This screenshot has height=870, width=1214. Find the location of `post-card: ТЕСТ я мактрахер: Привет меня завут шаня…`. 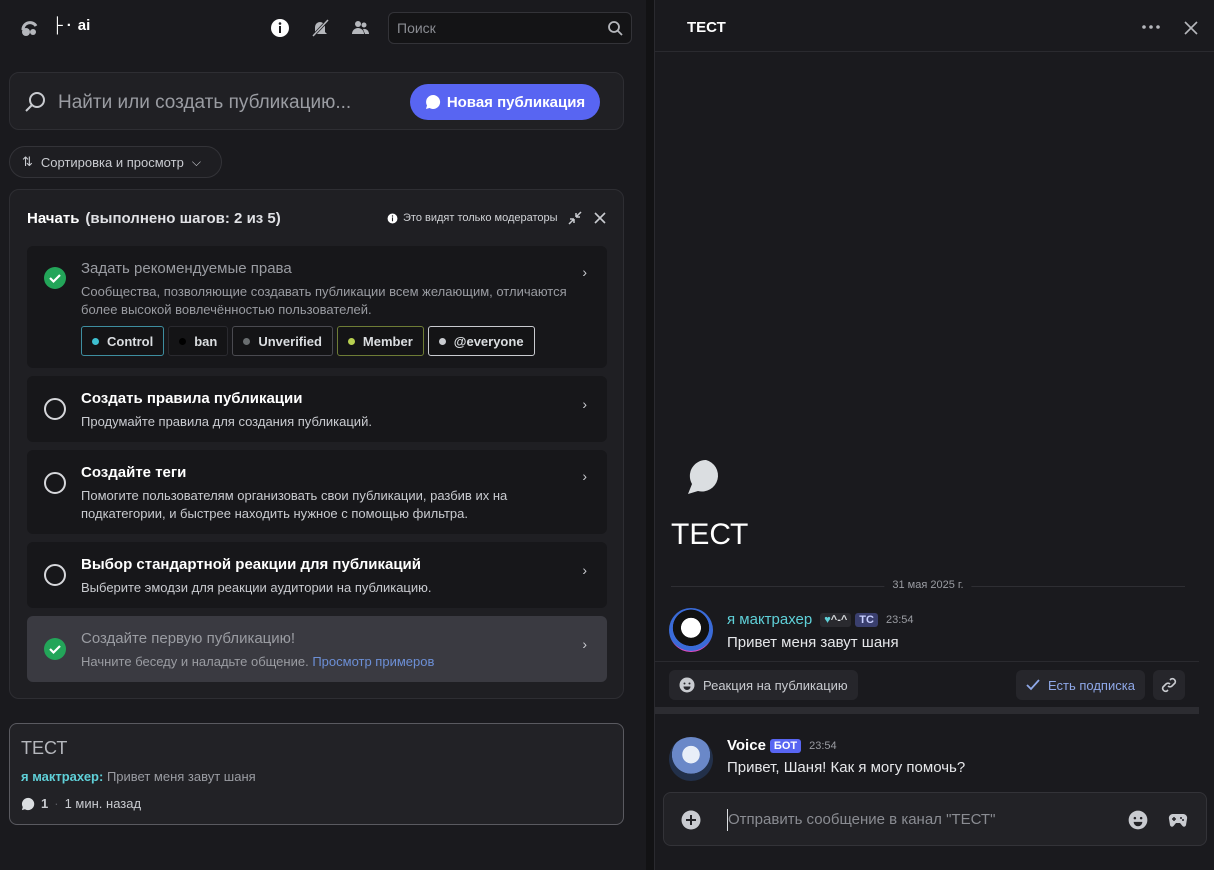

post-card: ТЕСТ я мактрахер: Привет меня завут шаня… is located at coordinates (316, 774).